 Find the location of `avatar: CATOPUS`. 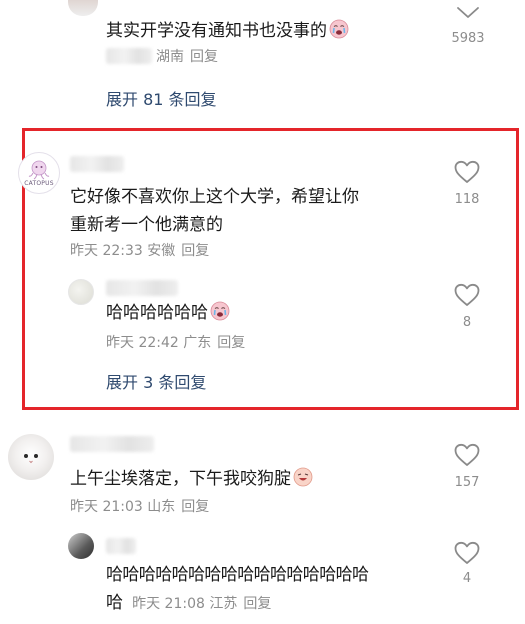

avatar: CATOPUS is located at coordinates (39, 173).